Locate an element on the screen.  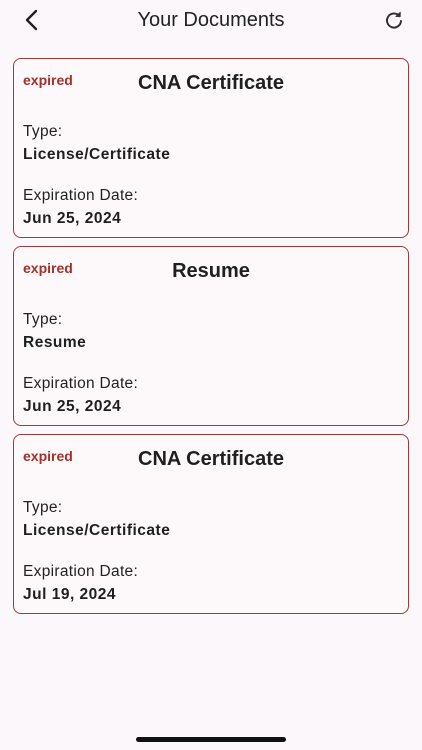
document-title: Resume is located at coordinates (211, 271).